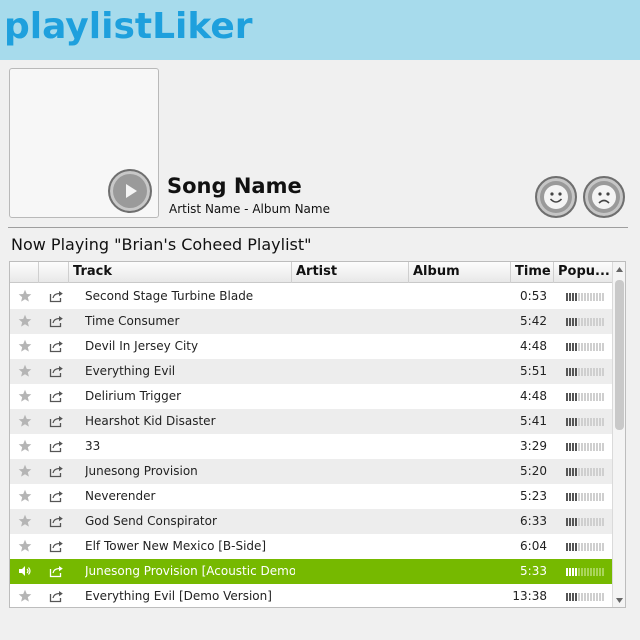  Describe the element at coordinates (311, 595) in the screenshot. I see `table-row: Everything Evil [Demo Version] 13:38` at that location.